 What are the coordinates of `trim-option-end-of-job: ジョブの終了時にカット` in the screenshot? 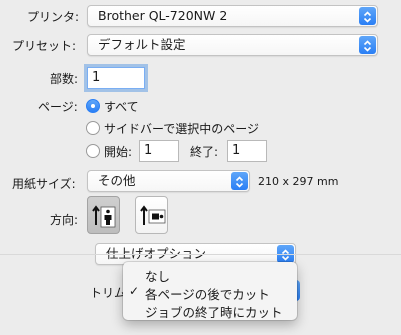 It's located at (214, 311).